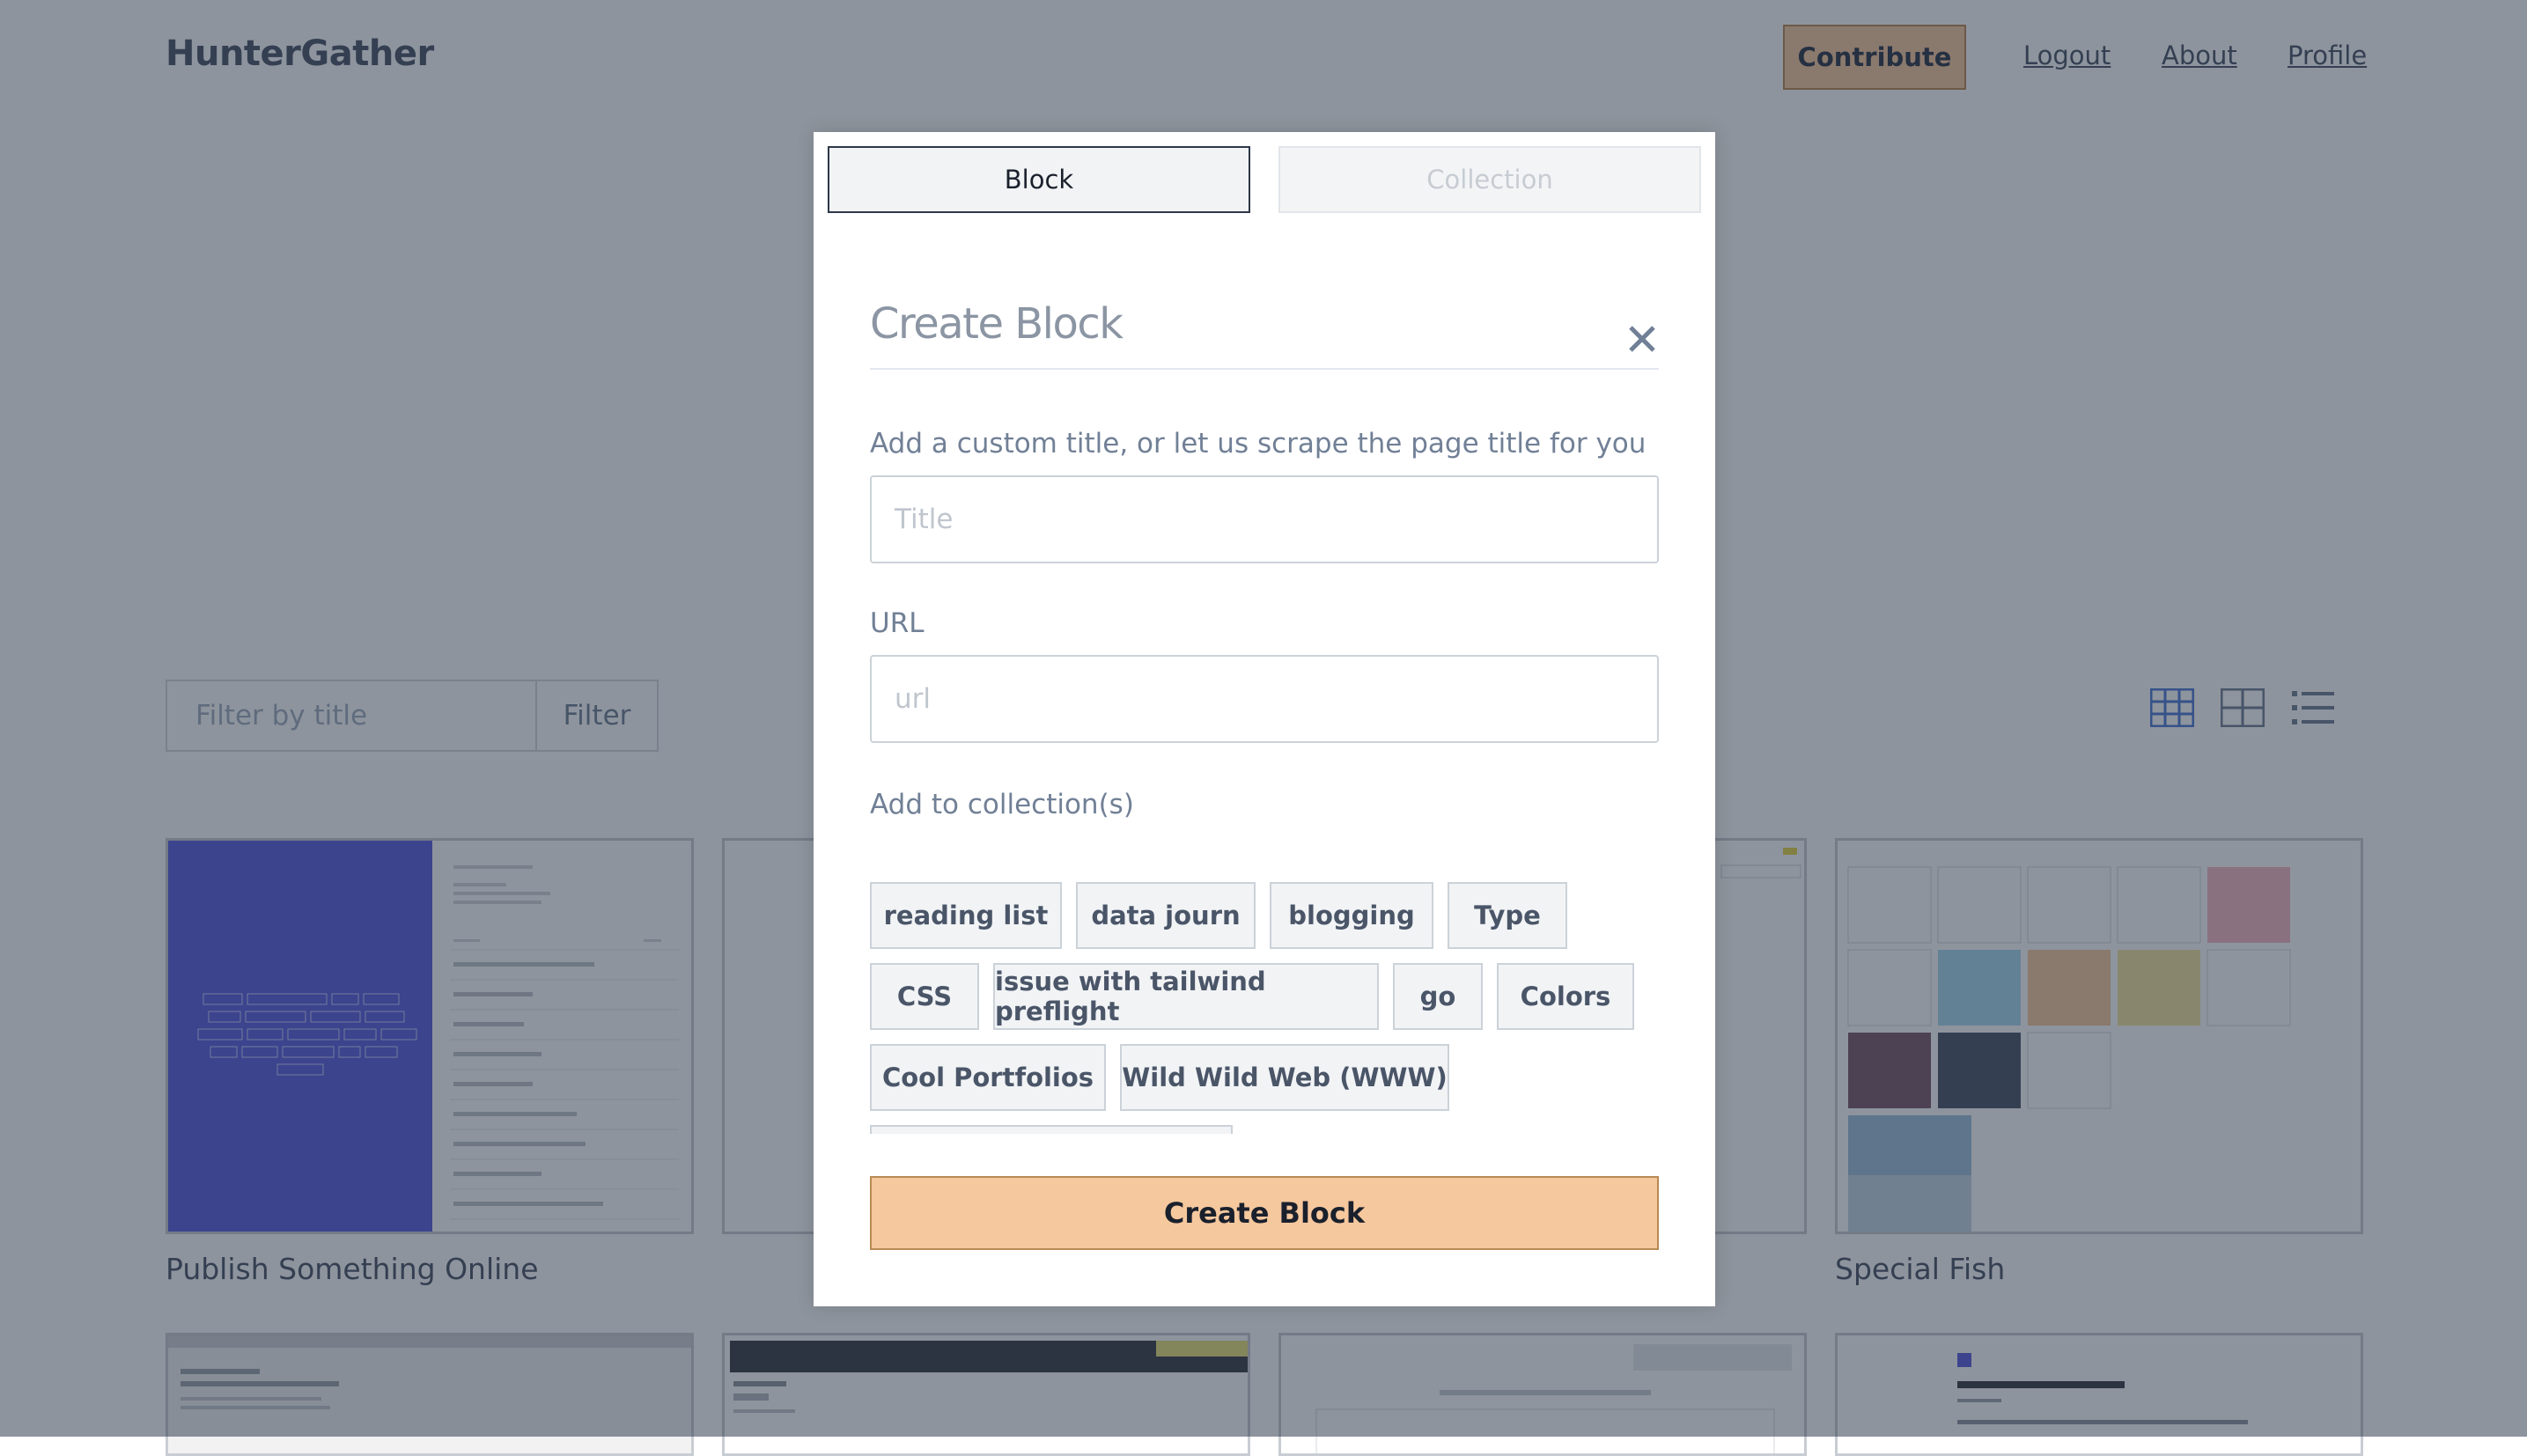 This screenshot has height=1456, width=2527. I want to click on collection-tag: Colors, so click(1565, 997).